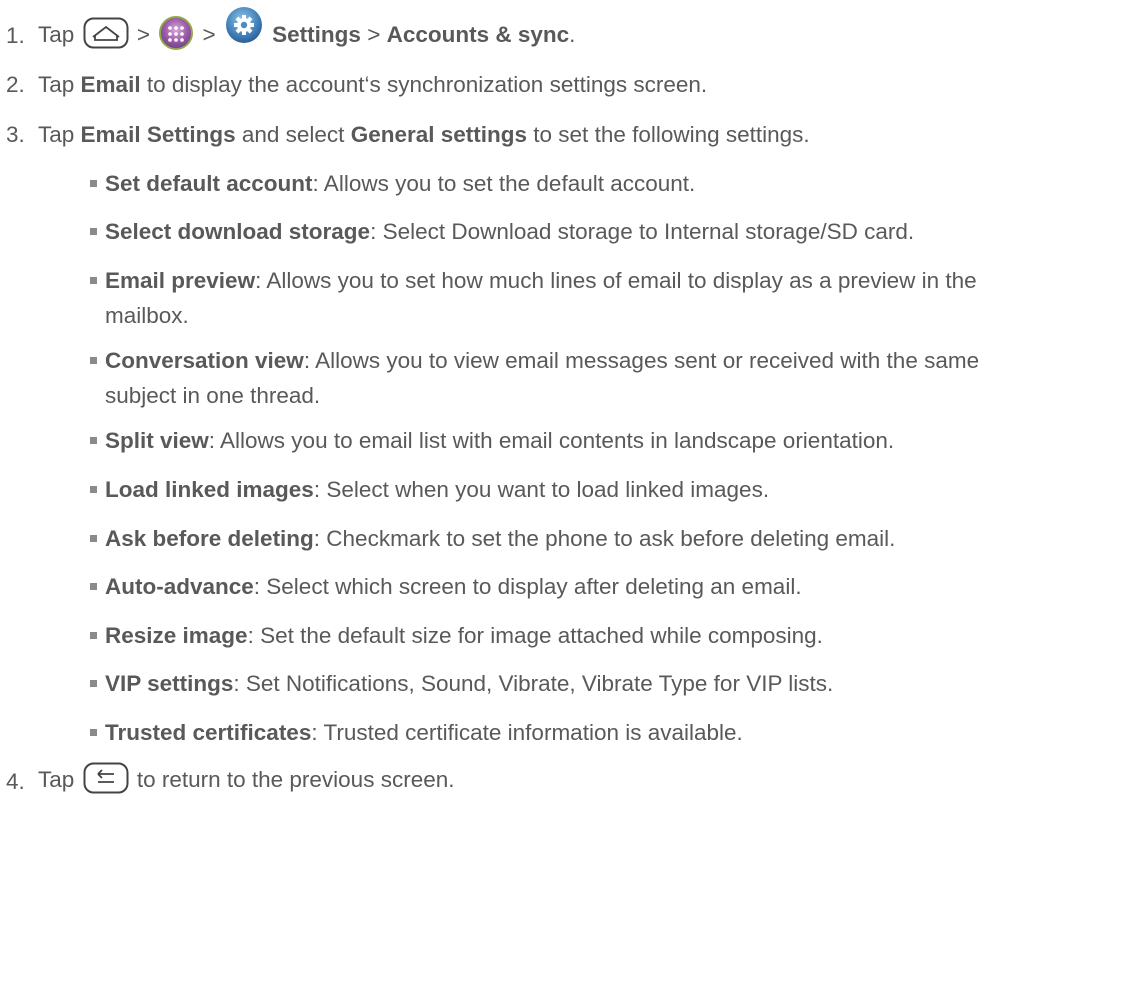 Image resolution: width=1148 pixels, height=1003 pixels. Describe the element at coordinates (208, 732) in the screenshot. I see `term: Trusted certificates` at that location.